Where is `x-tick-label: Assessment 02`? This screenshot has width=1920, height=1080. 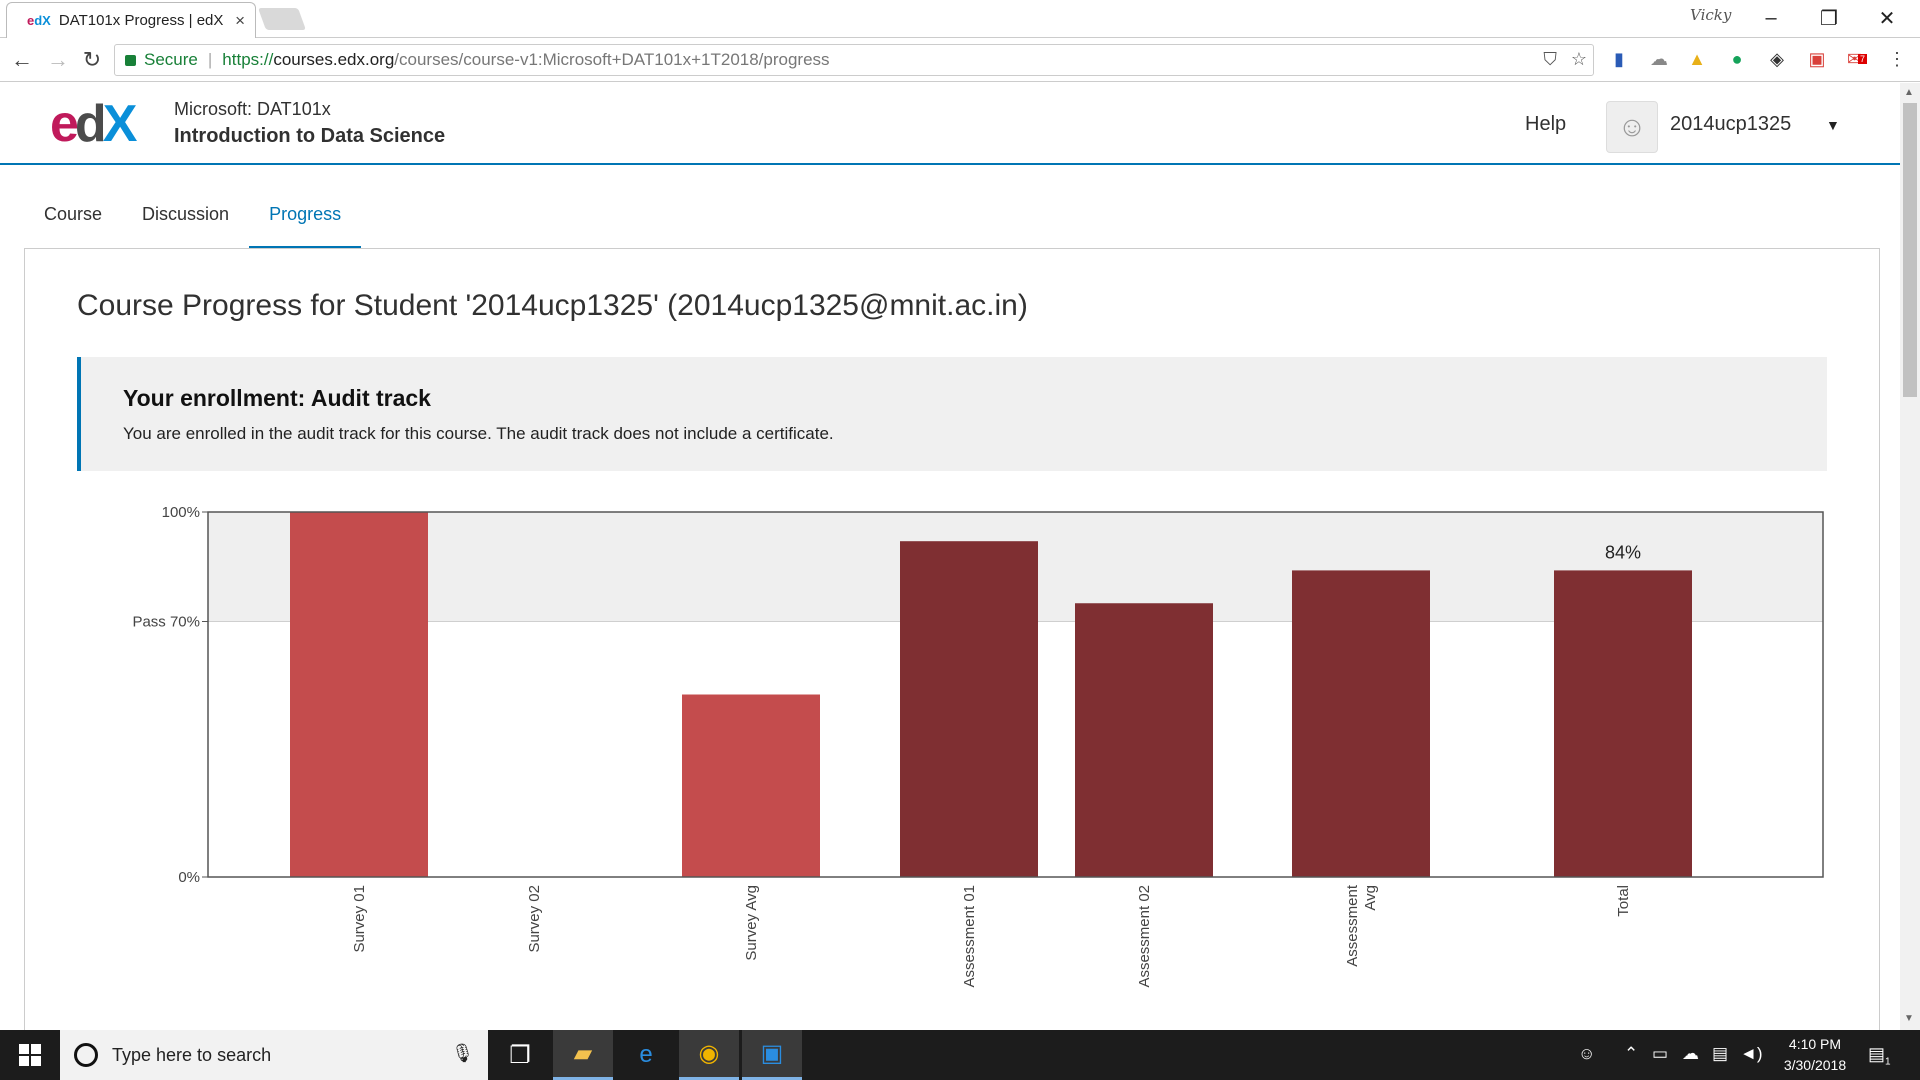
x-tick-label: Assessment 02 is located at coordinates (1144, 936).